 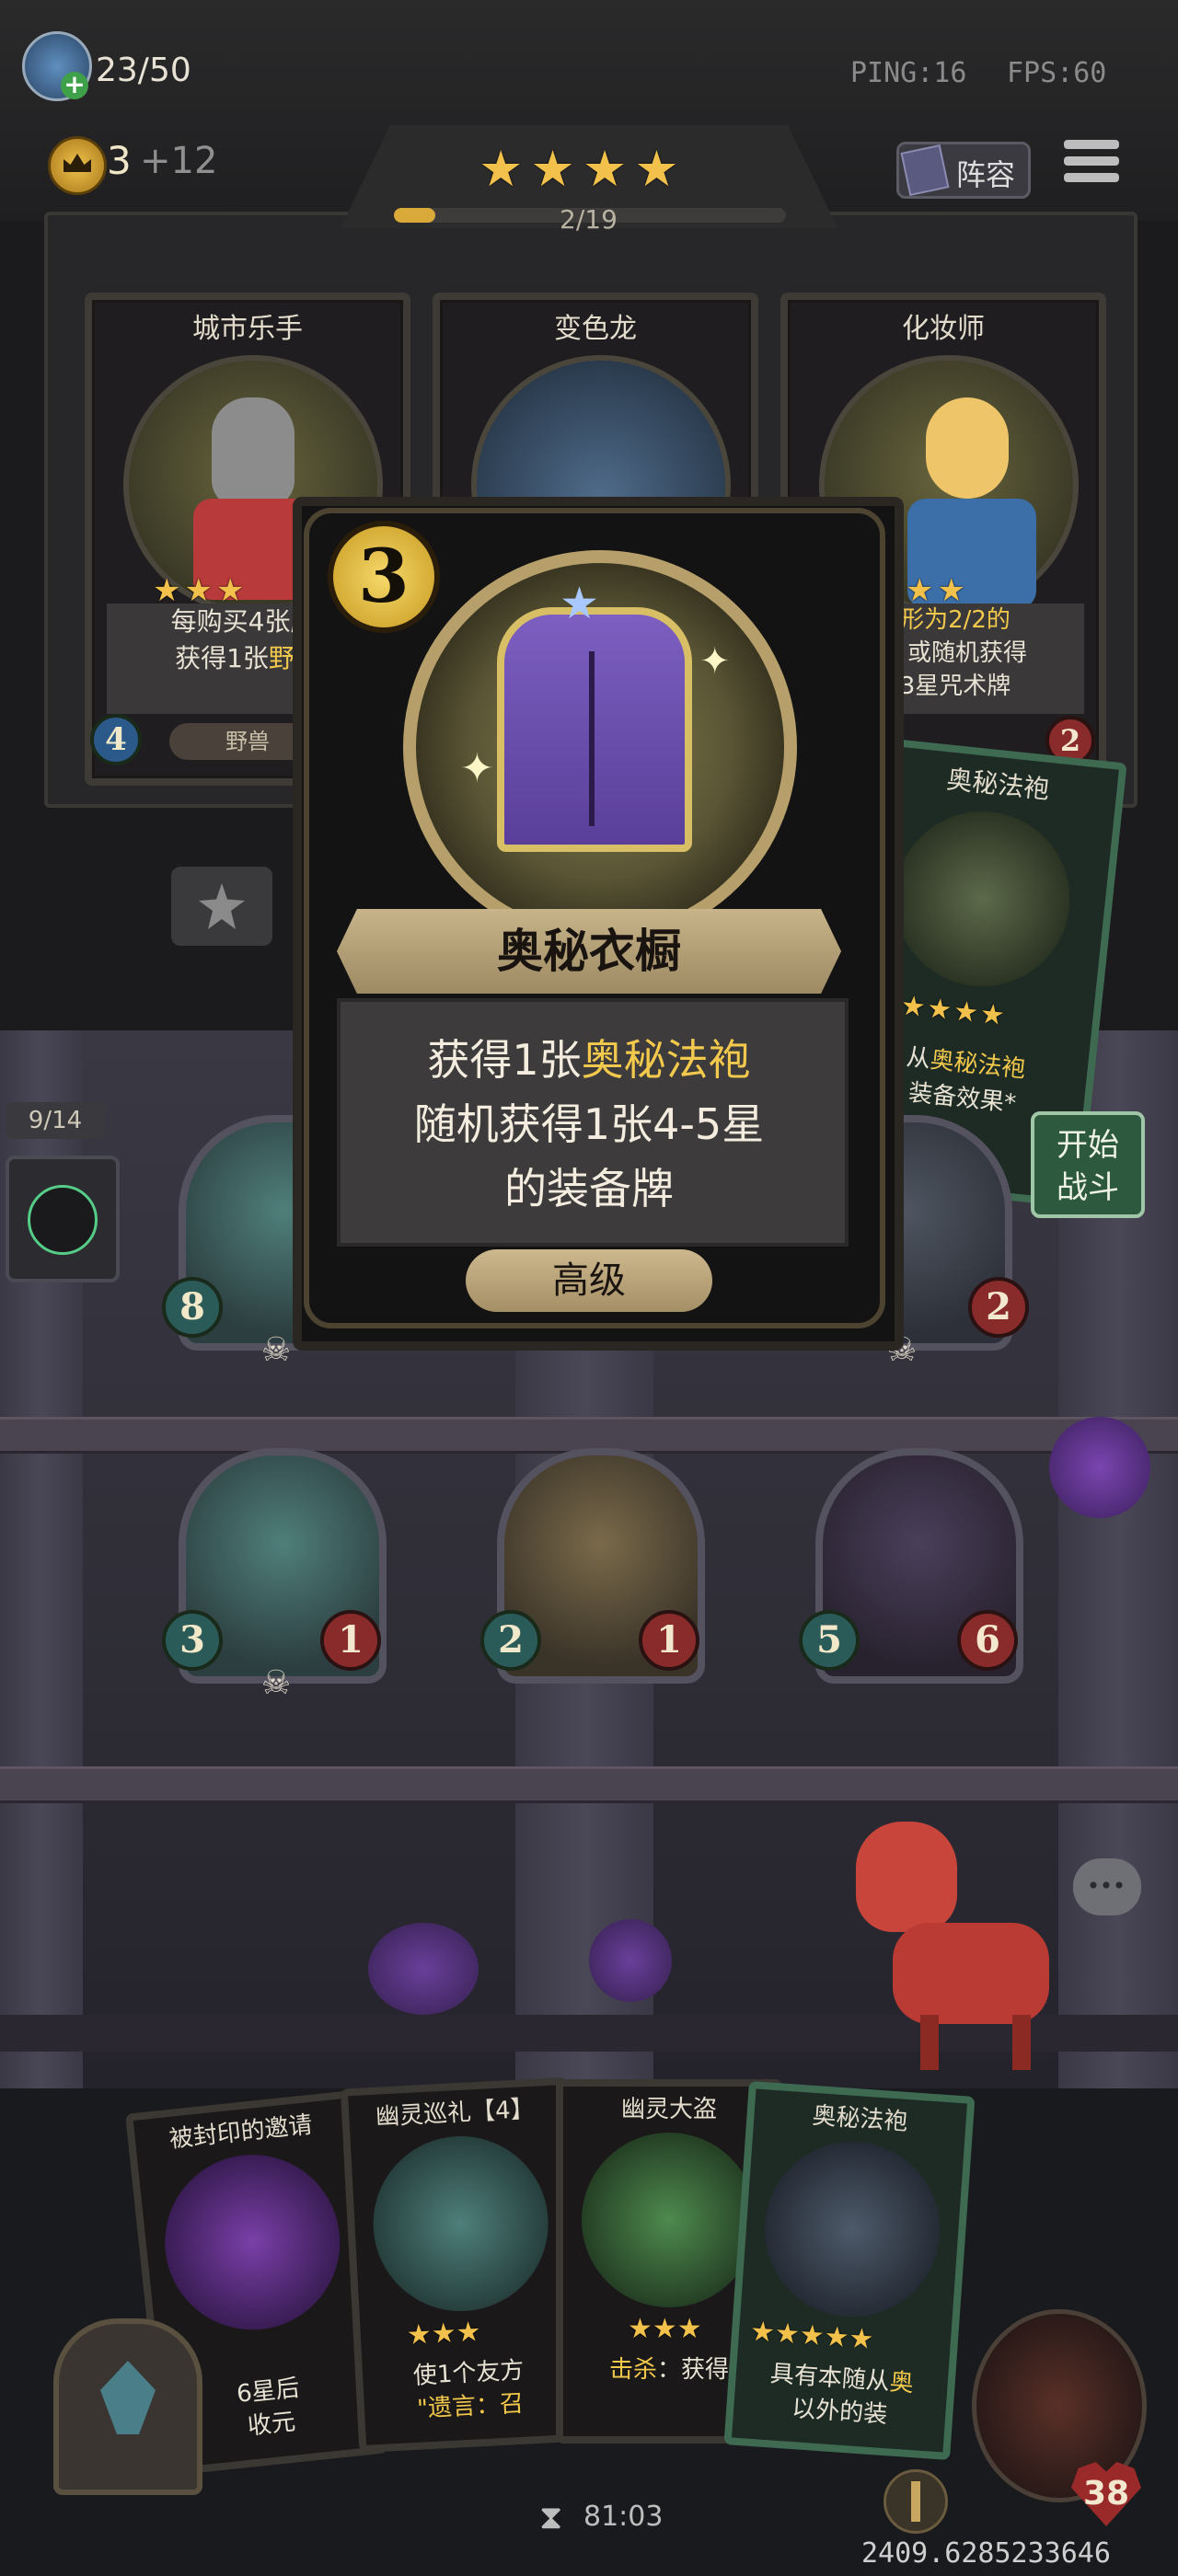 I want to click on card-detail-desc-line2: 随机获得1张4-5星, so click(x=589, y=1124).